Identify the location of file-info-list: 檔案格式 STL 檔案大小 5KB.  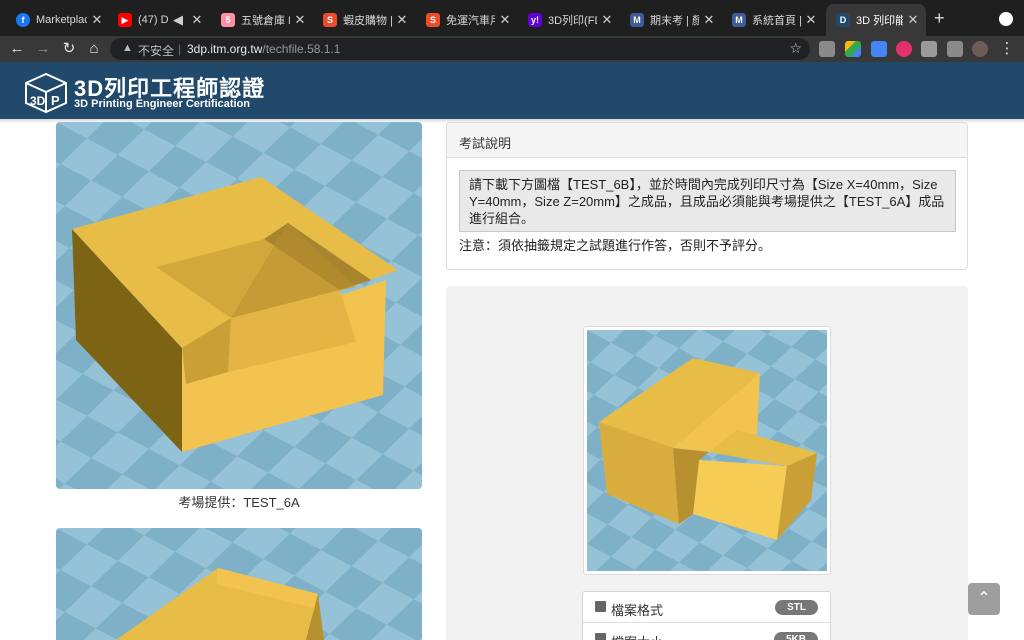
(706, 615).